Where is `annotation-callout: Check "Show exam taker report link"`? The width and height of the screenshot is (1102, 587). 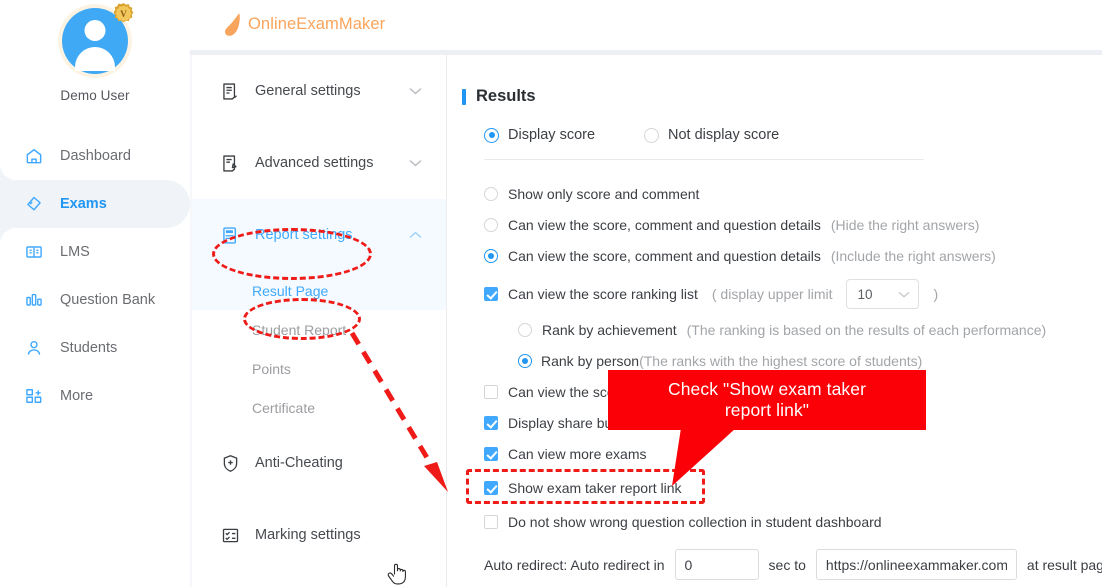 annotation-callout: Check "Show exam taker report link" is located at coordinates (767, 400).